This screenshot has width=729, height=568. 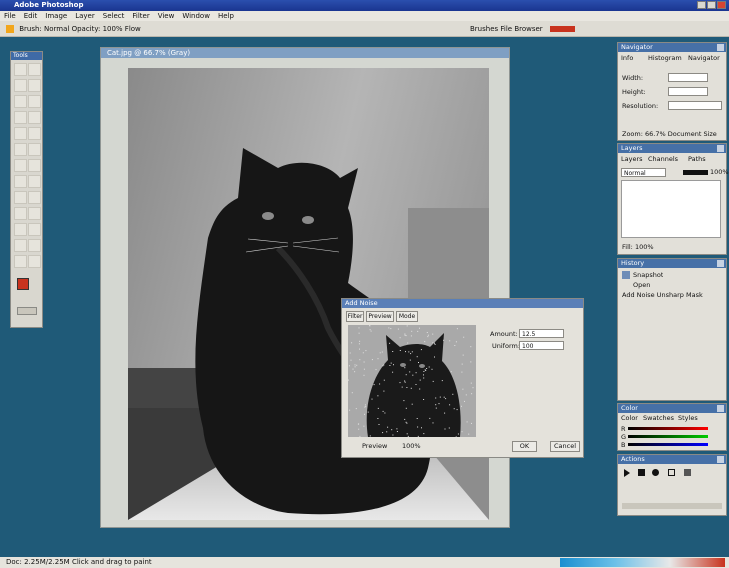 I want to click on minimize-button, so click(x=701, y=5).